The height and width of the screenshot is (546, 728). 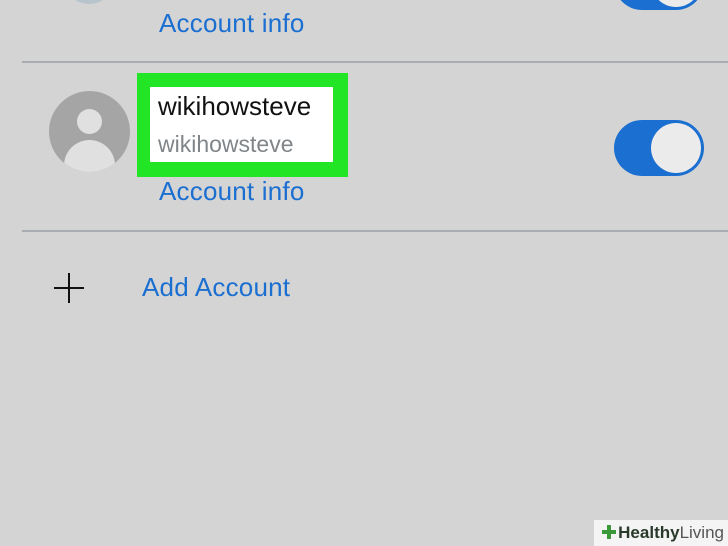 What do you see at coordinates (226, 144) in the screenshot?
I see `account-username: wikihowsteve` at bounding box center [226, 144].